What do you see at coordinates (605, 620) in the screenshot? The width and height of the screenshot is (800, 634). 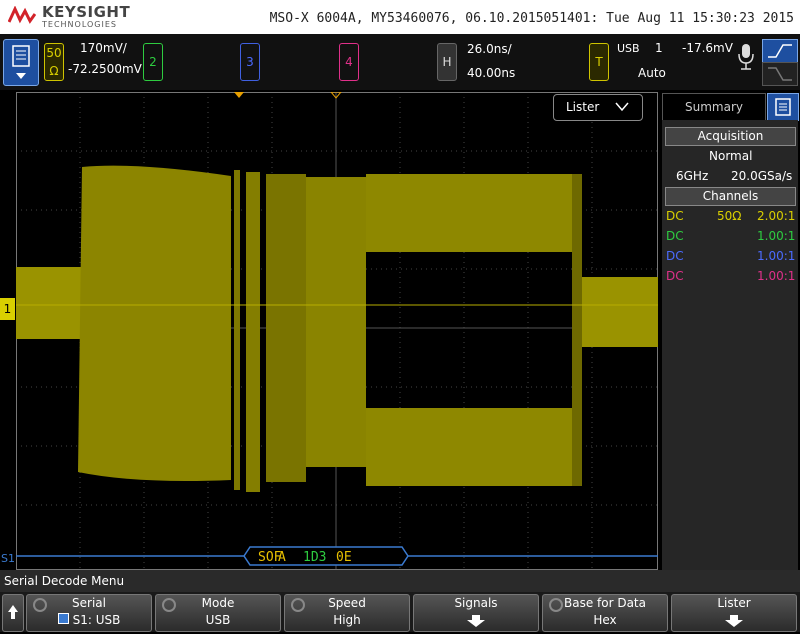 I see `softkey-base-value: Hex` at bounding box center [605, 620].